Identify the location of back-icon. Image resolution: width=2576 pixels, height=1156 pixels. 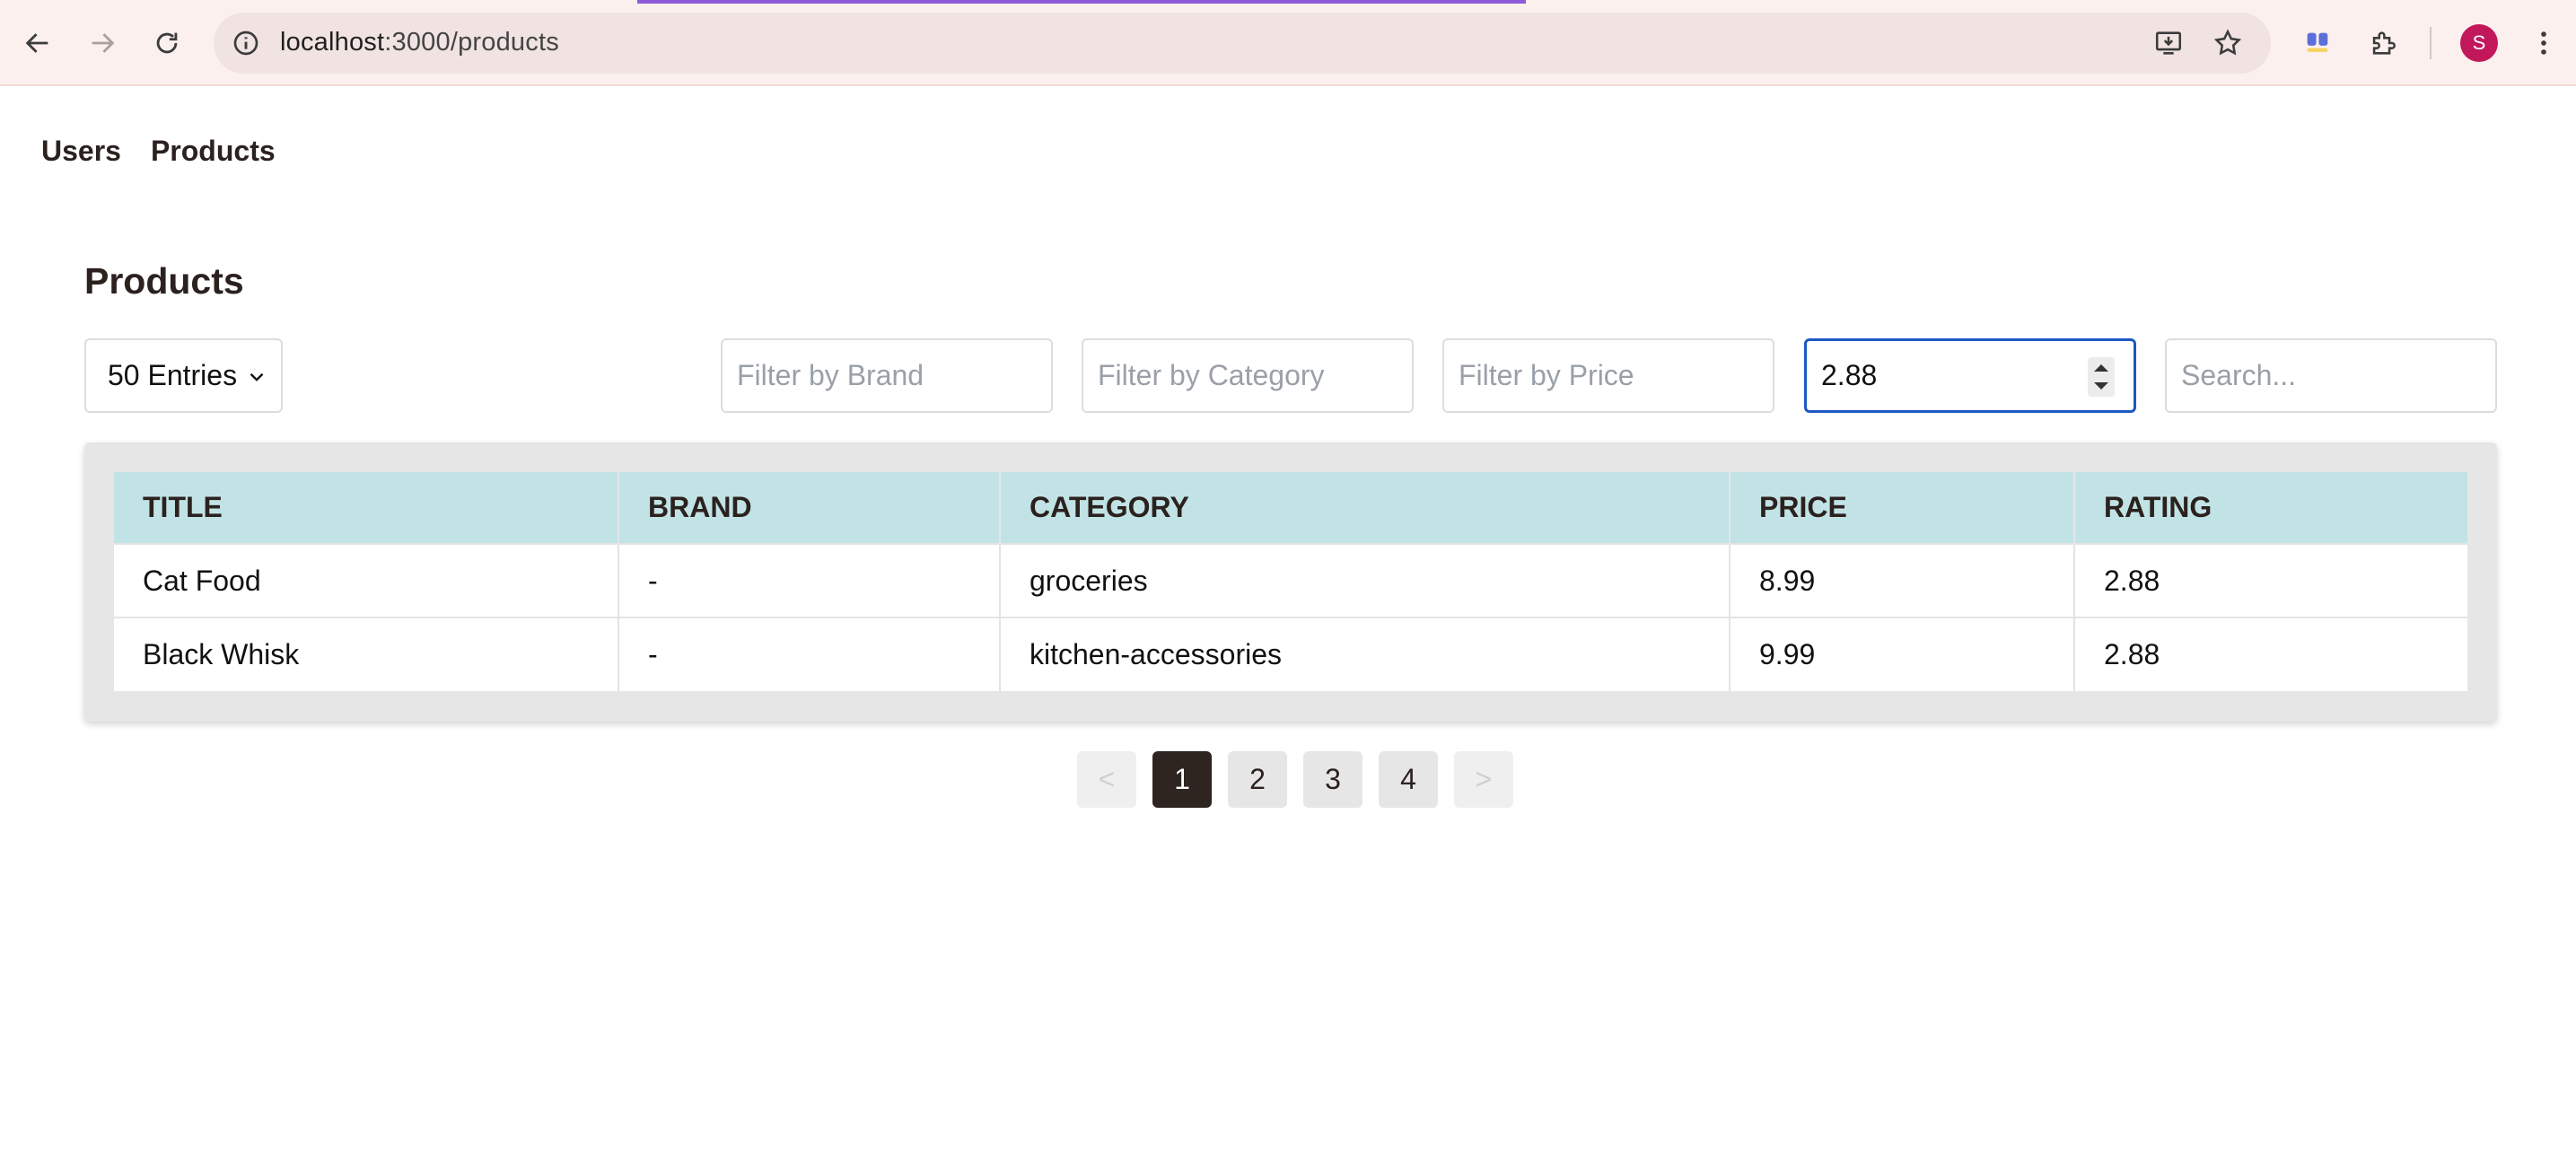
(37, 43).